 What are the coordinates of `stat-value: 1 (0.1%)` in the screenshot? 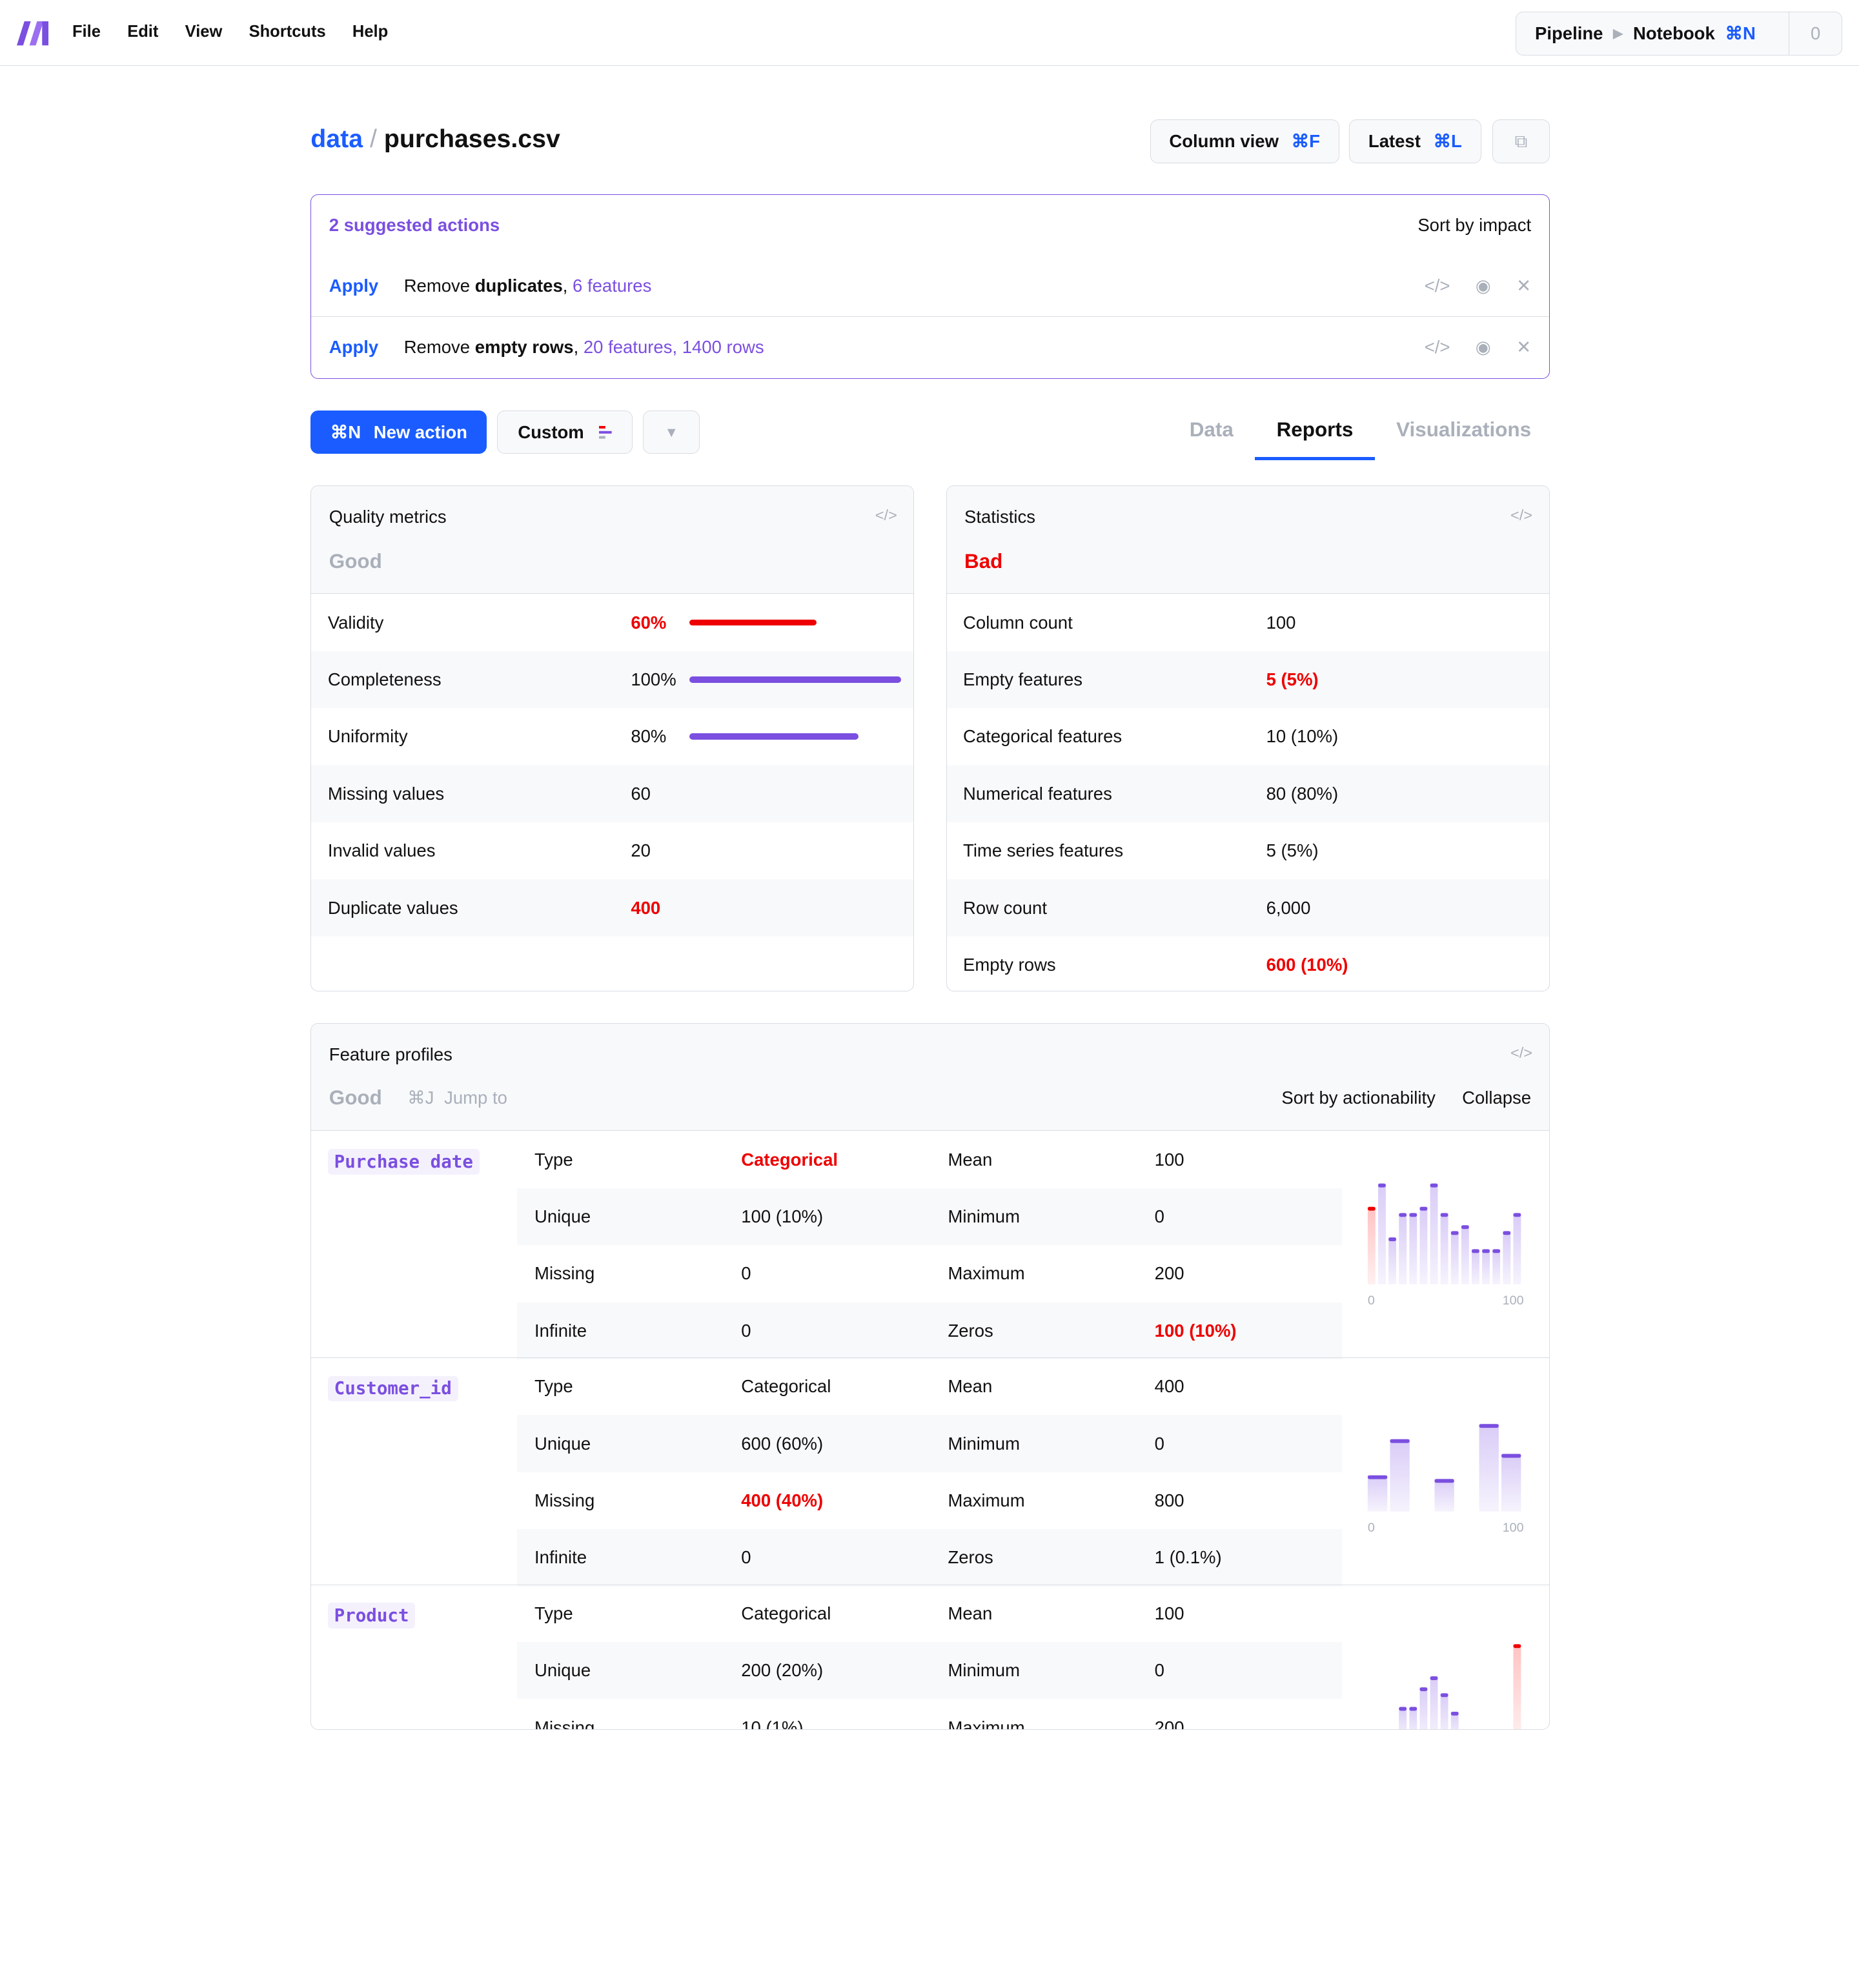 It's located at (1188, 1558).